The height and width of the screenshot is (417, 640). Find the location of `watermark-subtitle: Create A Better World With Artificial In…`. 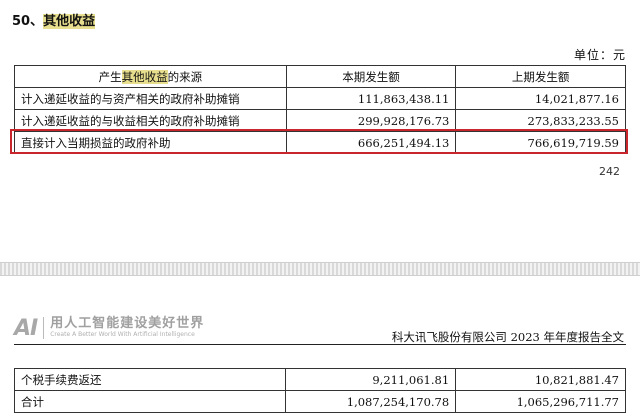

watermark-subtitle: Create A Better World With Artificial In… is located at coordinates (122, 334).